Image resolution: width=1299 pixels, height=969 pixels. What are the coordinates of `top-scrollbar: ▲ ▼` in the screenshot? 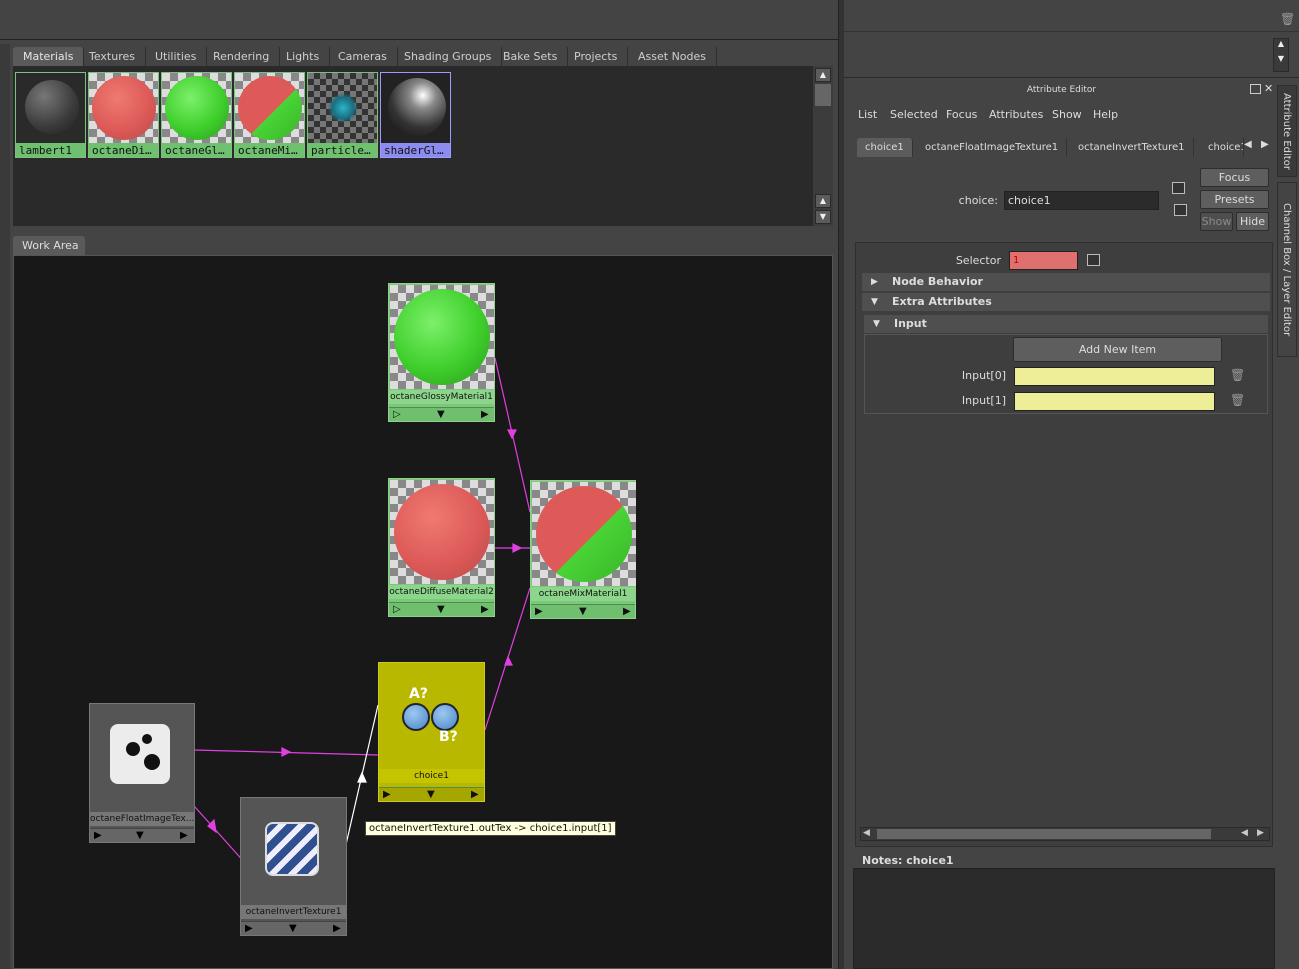 It's located at (1281, 55).